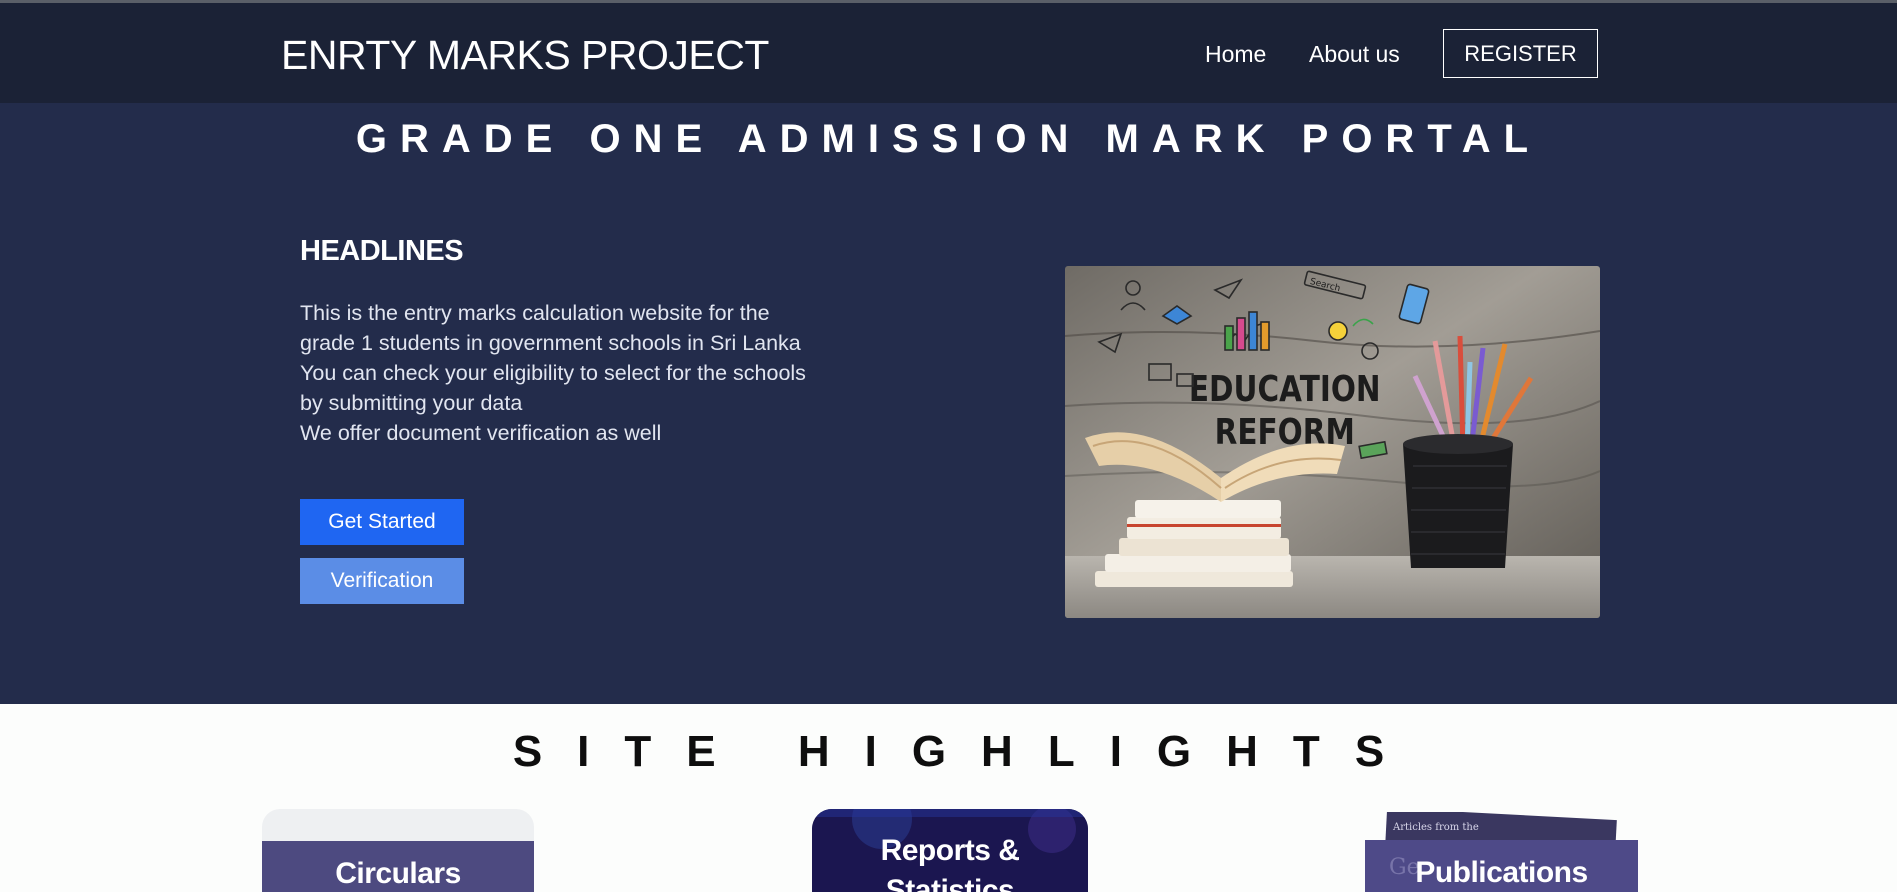 This screenshot has width=1897, height=892. I want to click on magazine-text: Articles from the, so click(1435, 827).